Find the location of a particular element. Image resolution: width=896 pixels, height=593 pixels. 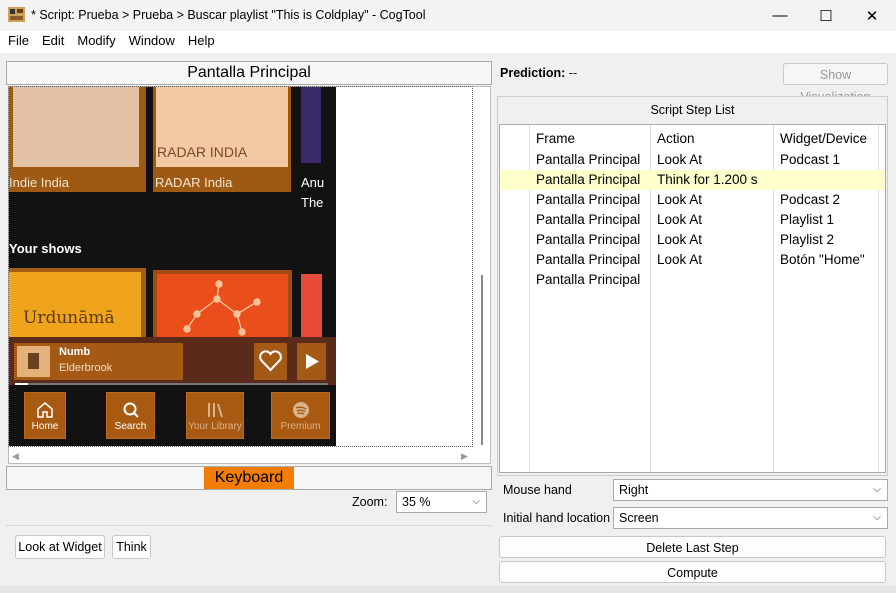

table-row: Pantalla Principal Look At Botón "Home" is located at coordinates (692, 260).